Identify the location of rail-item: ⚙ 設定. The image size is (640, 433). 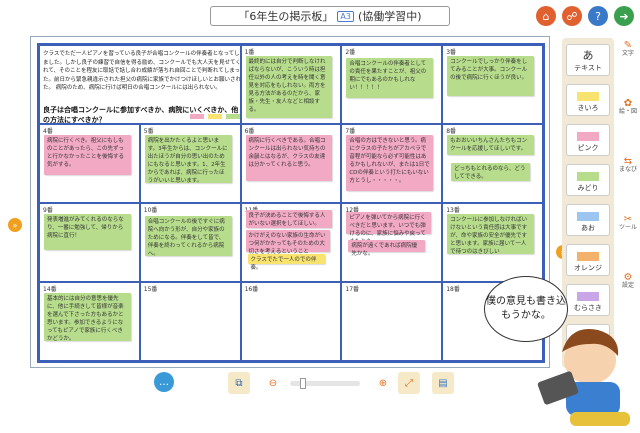
(628, 281).